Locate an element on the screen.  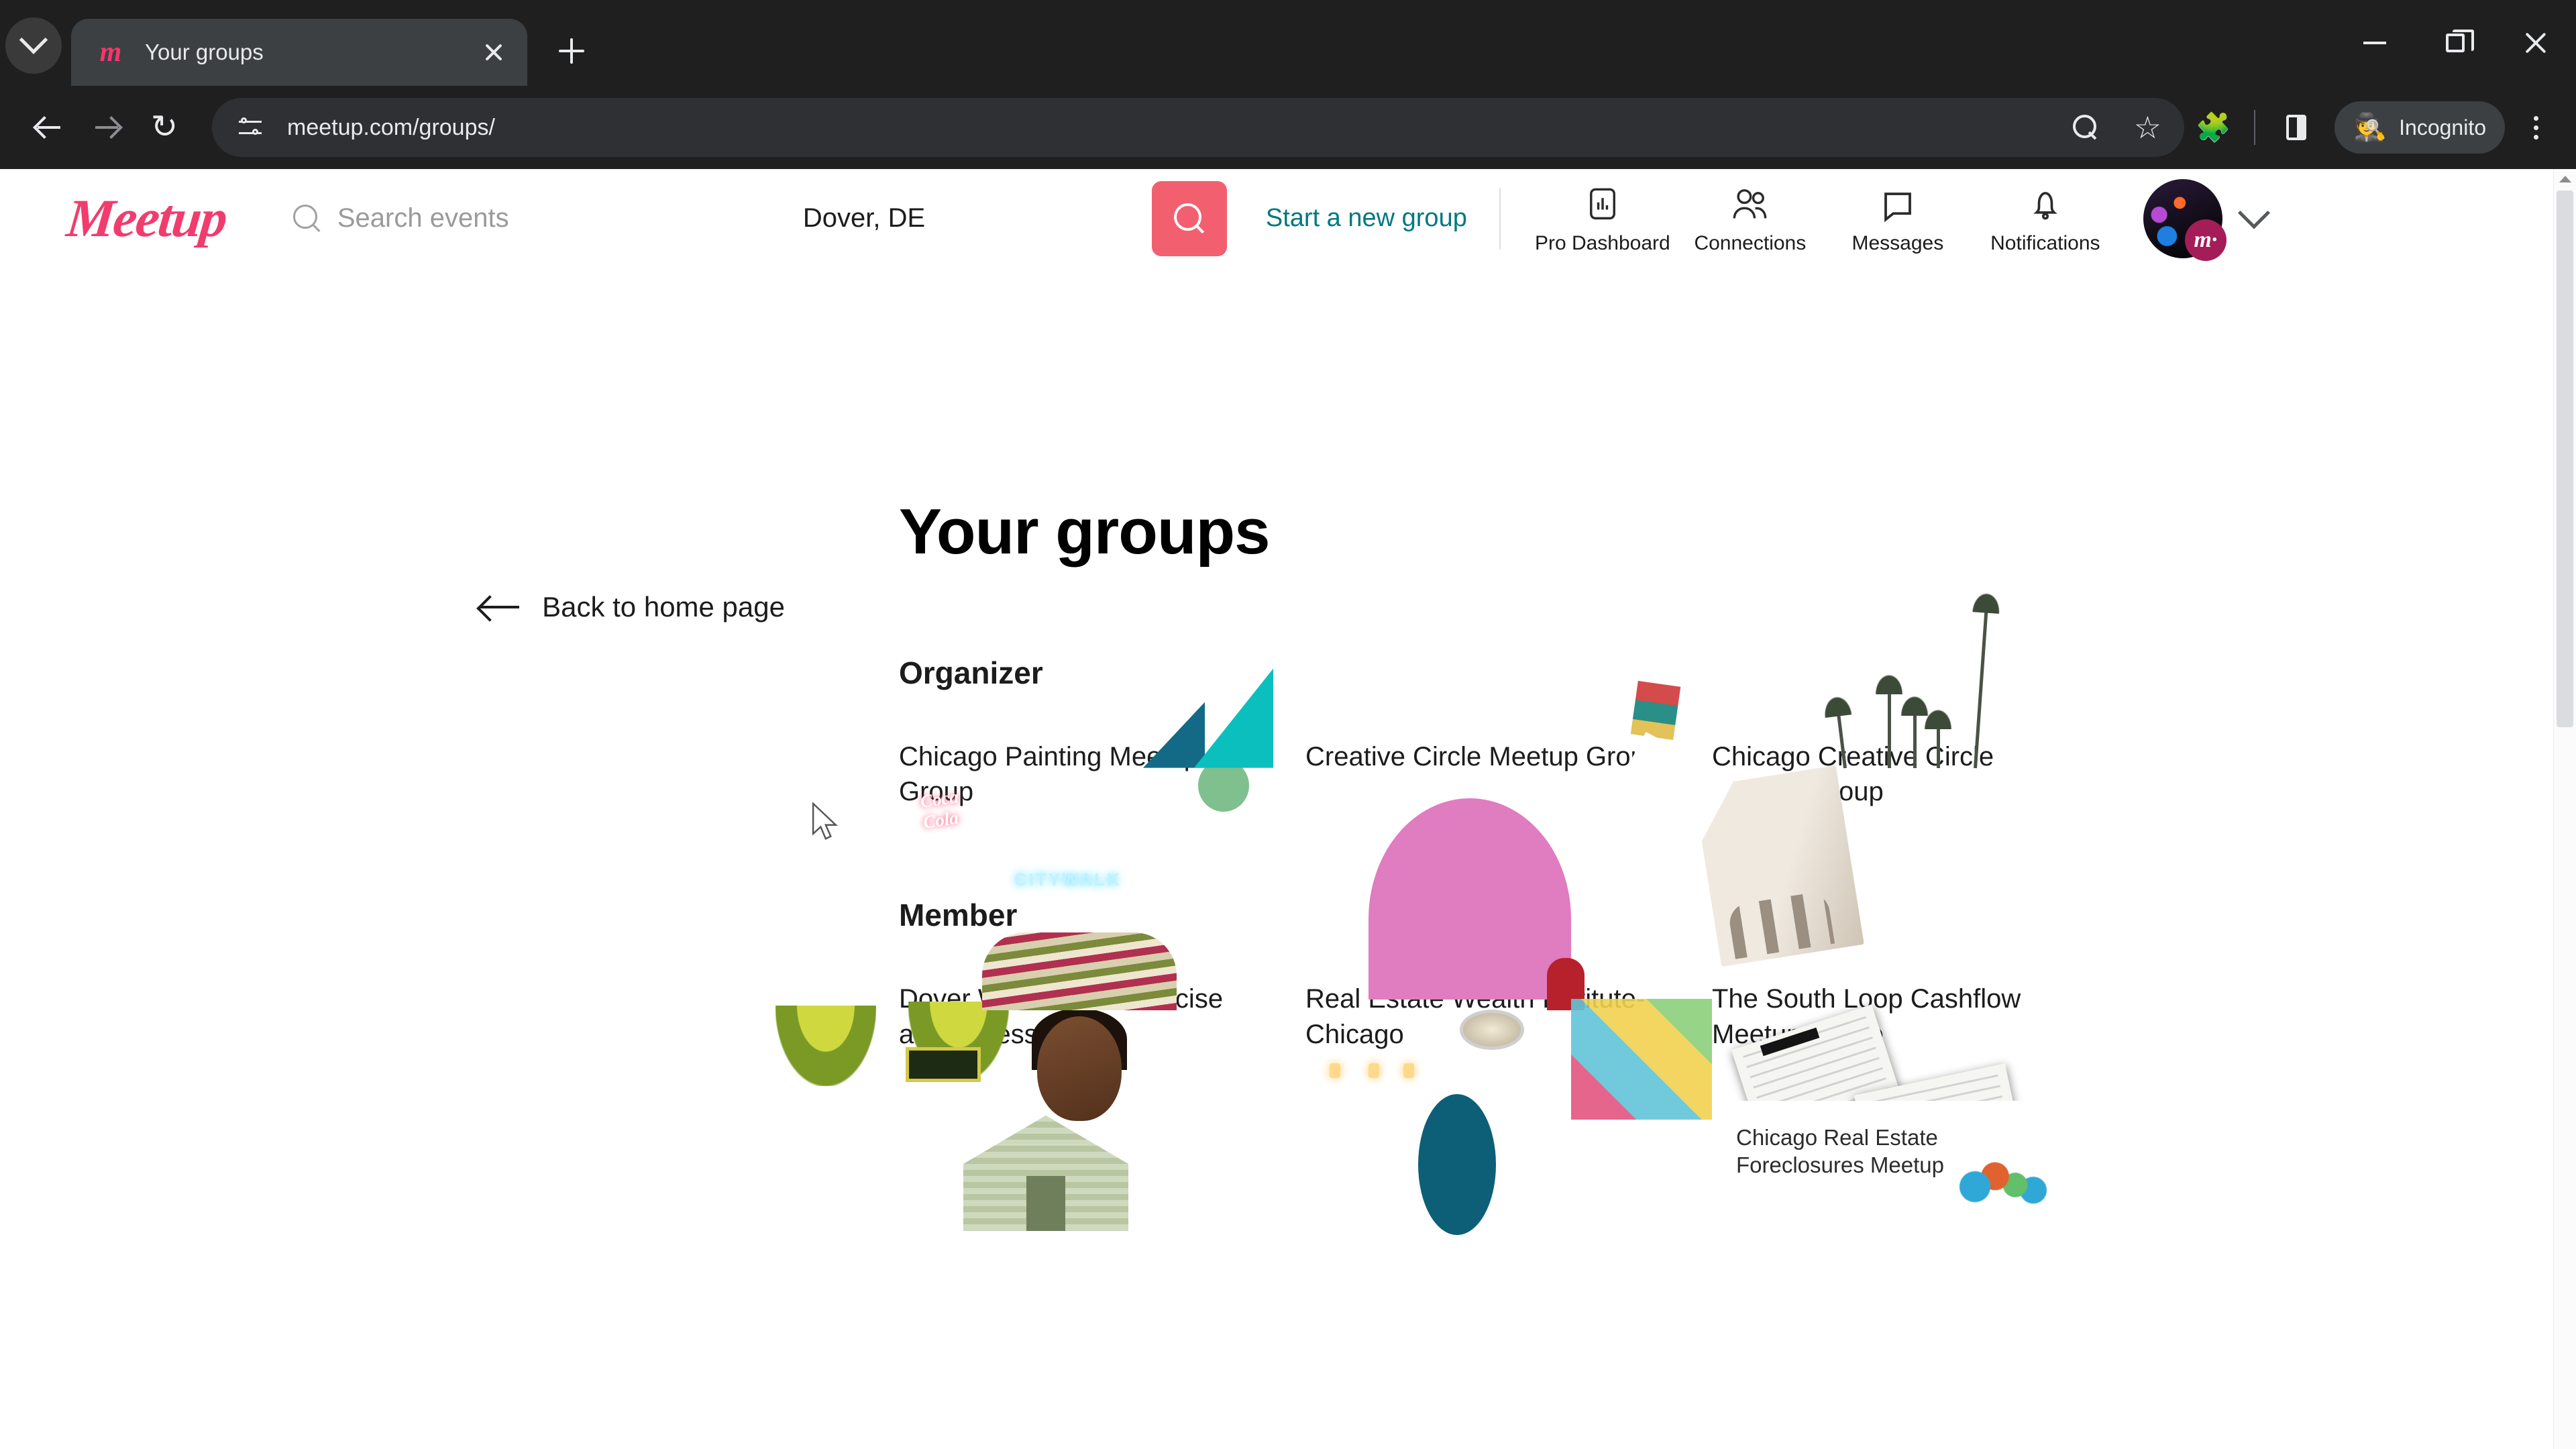
tab-search-button is located at coordinates (33, 45).